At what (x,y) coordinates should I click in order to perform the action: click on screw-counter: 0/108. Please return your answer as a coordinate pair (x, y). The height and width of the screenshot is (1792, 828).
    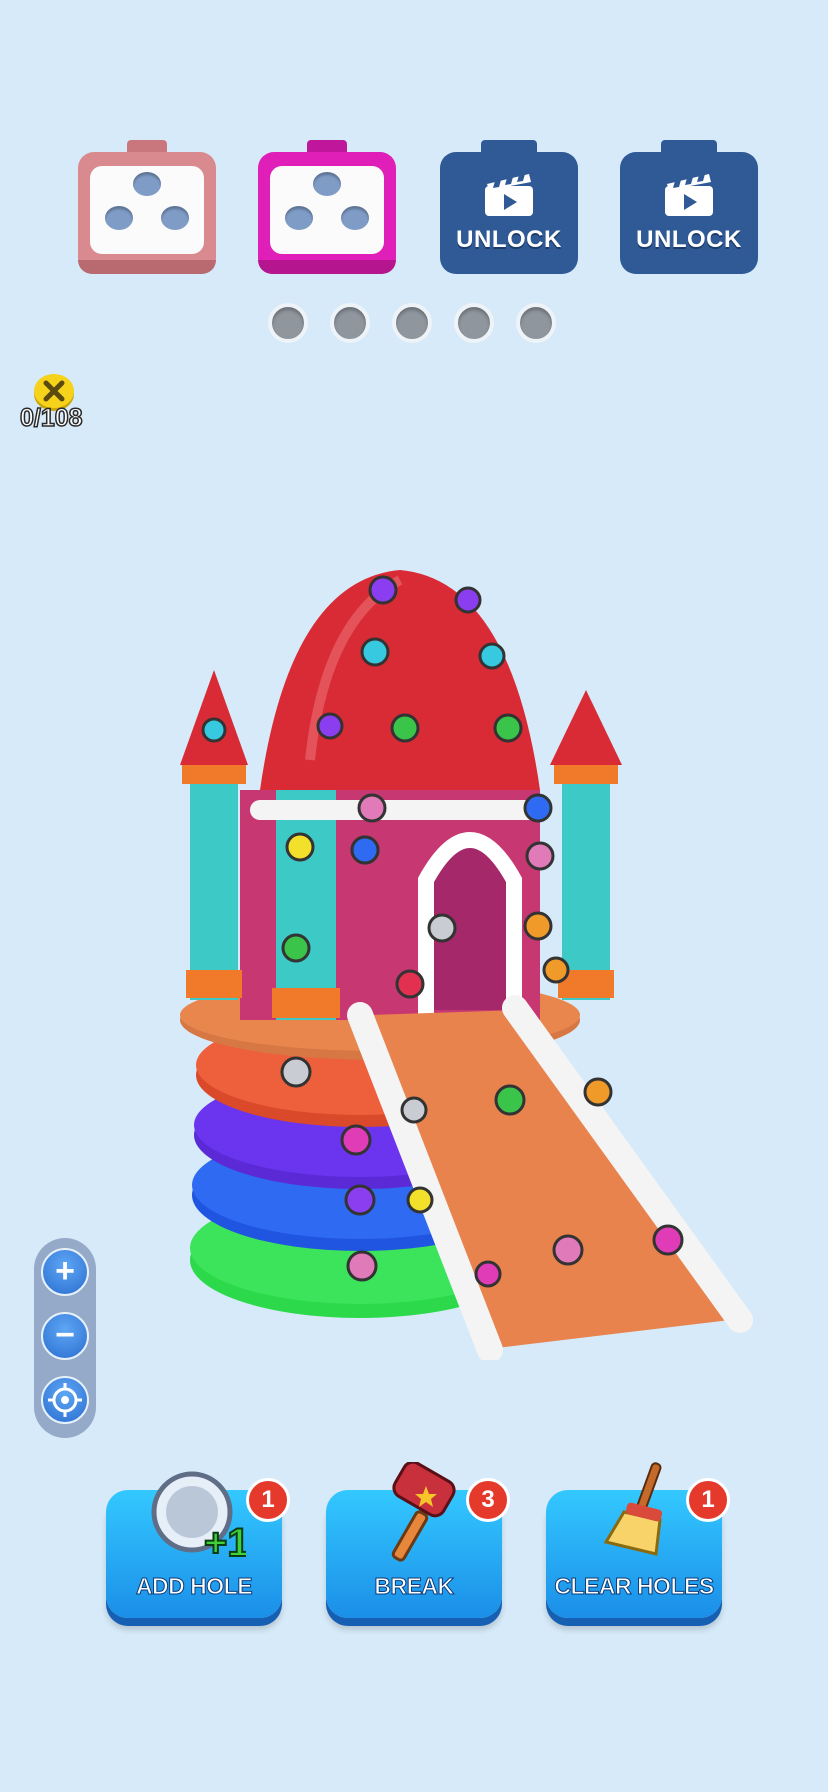
    Looking at the image, I should click on (51, 418).